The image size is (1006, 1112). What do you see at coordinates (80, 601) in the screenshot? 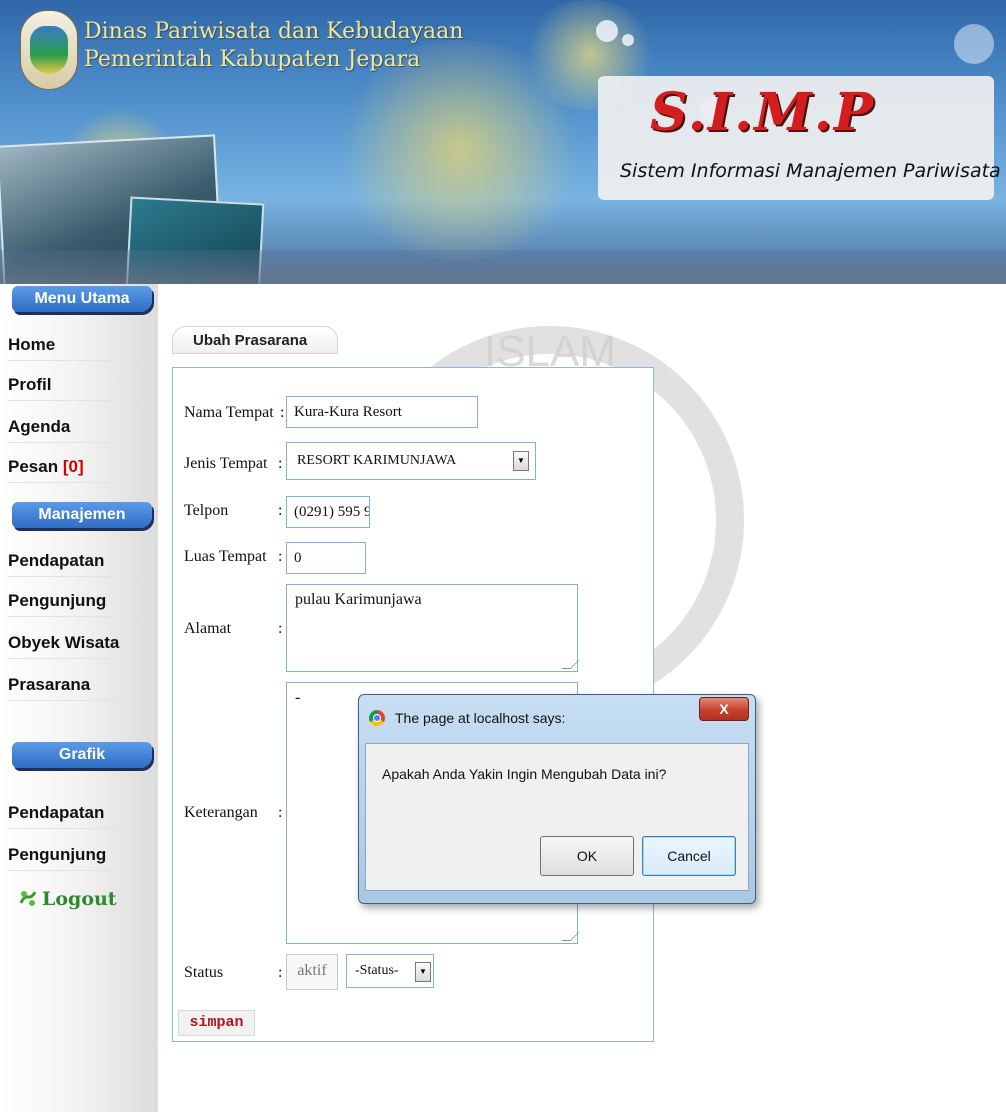
I see `sidebar-item-pengunjung: Pengunjung` at bounding box center [80, 601].